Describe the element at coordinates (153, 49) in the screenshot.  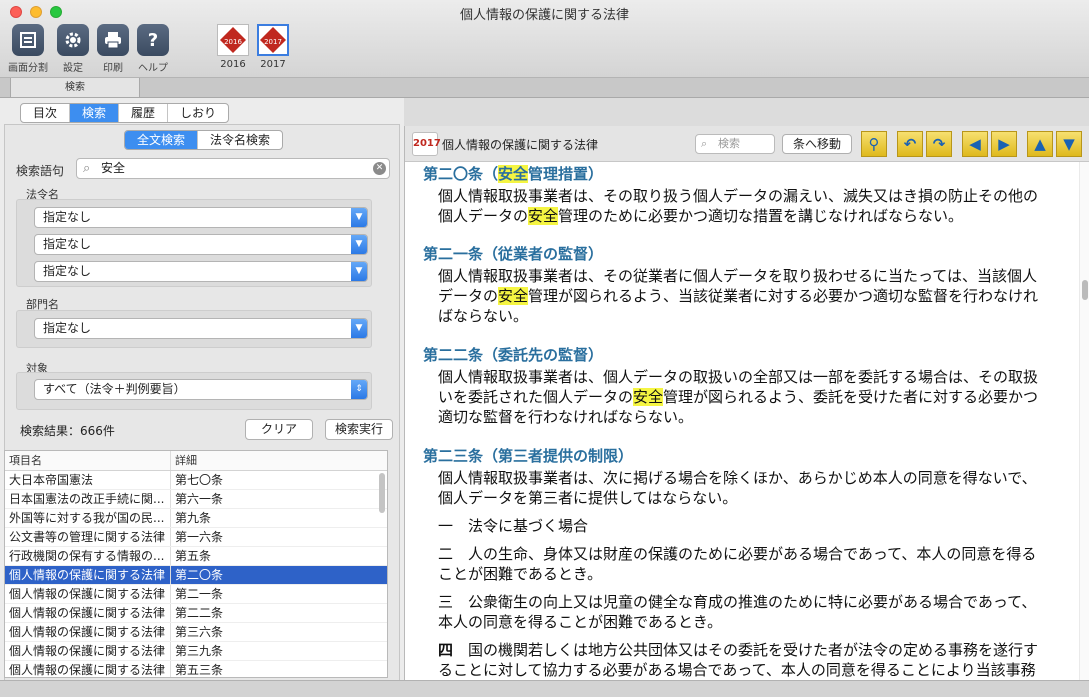
I see `help-button: ? ヘルプ` at that location.